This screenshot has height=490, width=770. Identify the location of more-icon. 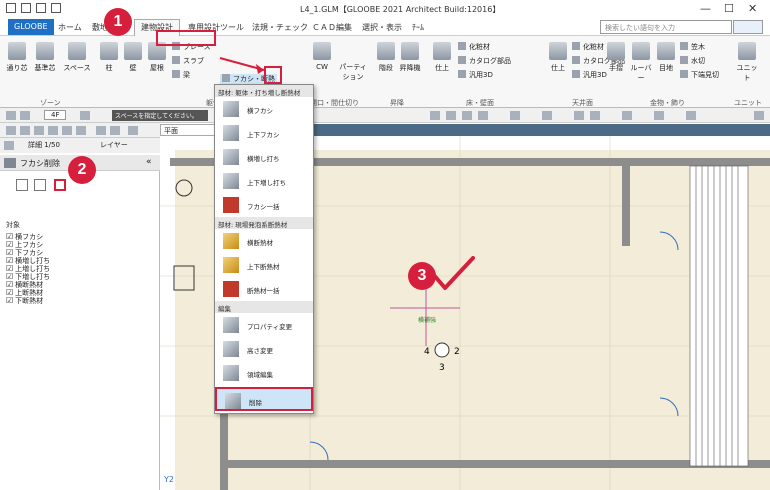
(759, 115).